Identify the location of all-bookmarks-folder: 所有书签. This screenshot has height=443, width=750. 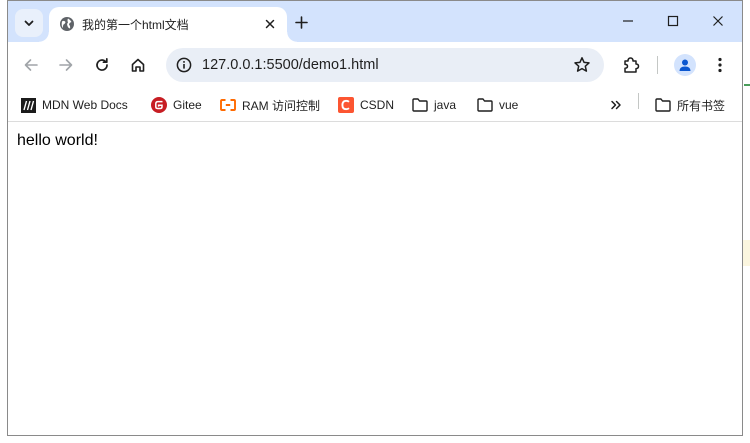
(690, 105).